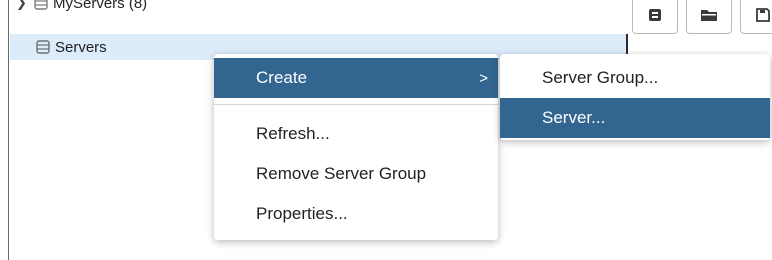 This screenshot has height=260, width=772. I want to click on open-folder-button, so click(709, 17).